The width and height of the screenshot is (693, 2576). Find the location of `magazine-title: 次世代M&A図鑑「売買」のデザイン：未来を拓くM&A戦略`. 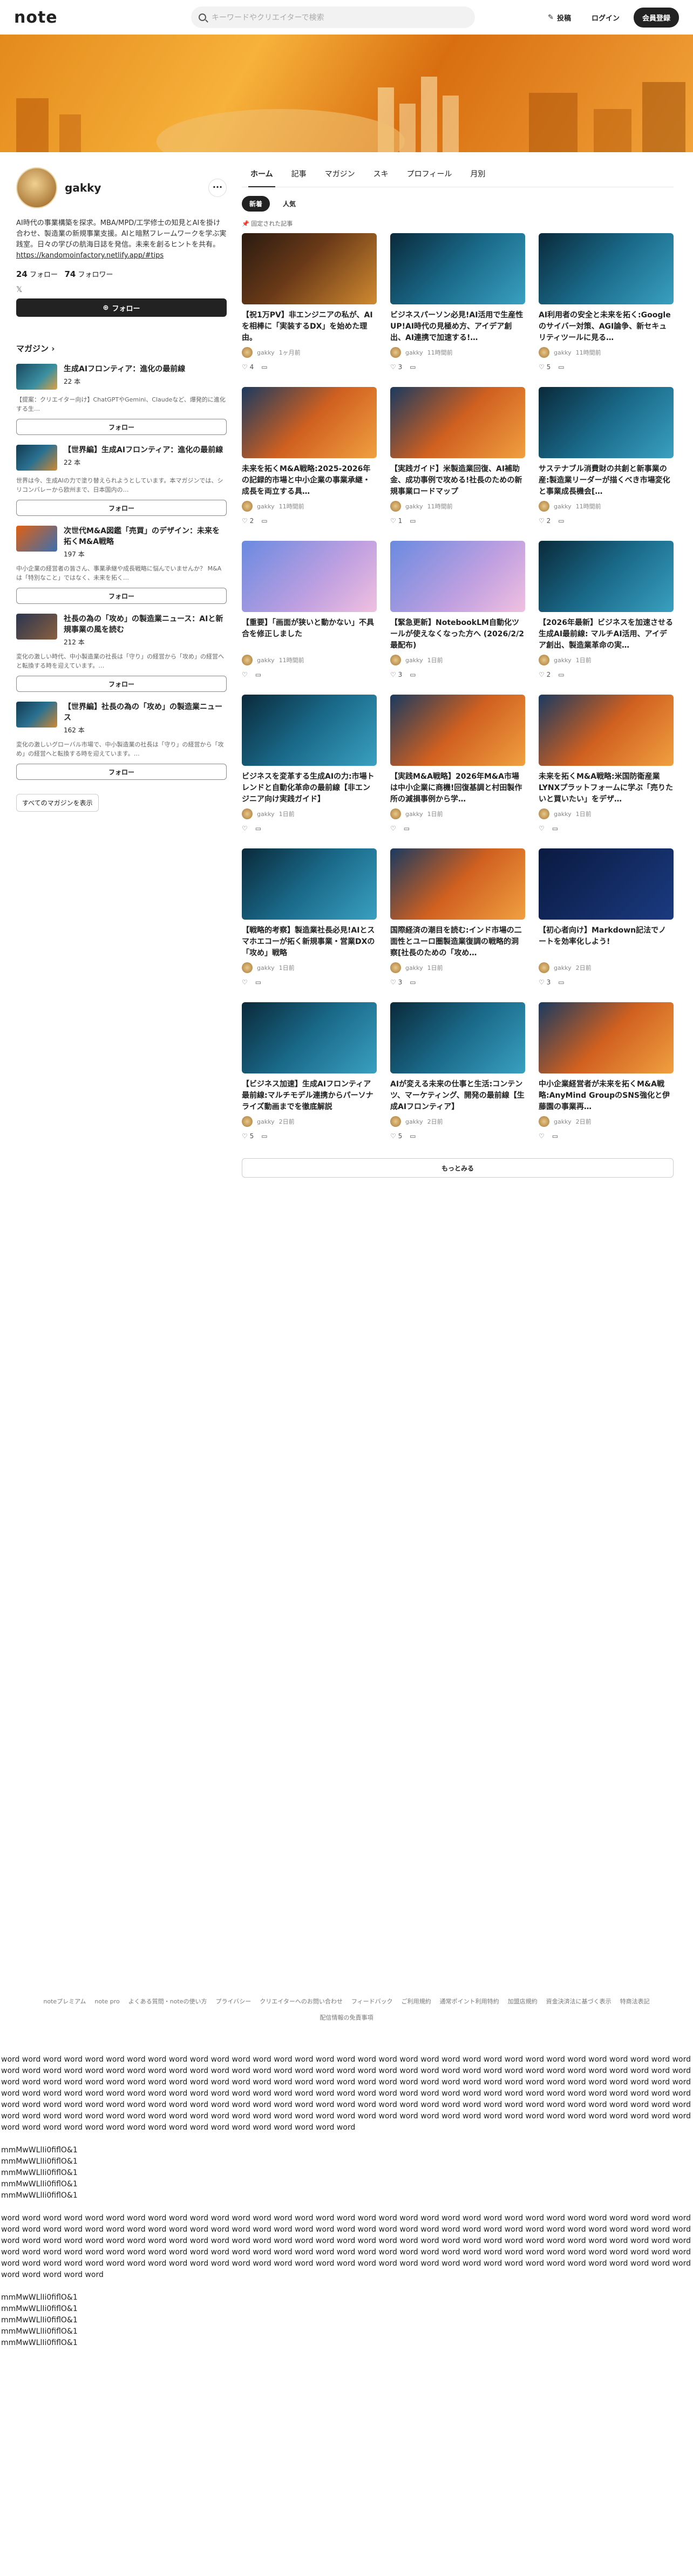

magazine-title: 次世代M&A図鑑「売買」のデザイン：未来を拓くM&A戦略 is located at coordinates (145, 536).